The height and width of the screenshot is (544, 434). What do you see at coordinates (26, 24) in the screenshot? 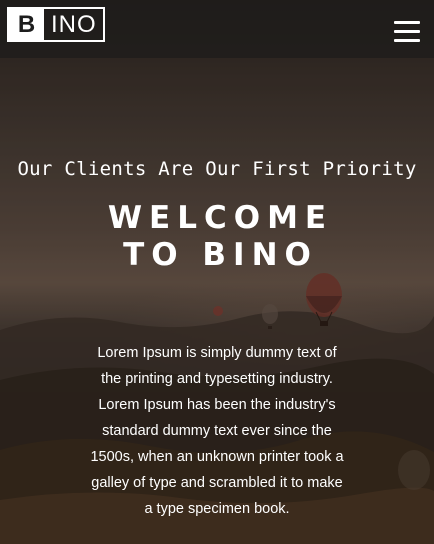
I see `logo-letter: B` at bounding box center [26, 24].